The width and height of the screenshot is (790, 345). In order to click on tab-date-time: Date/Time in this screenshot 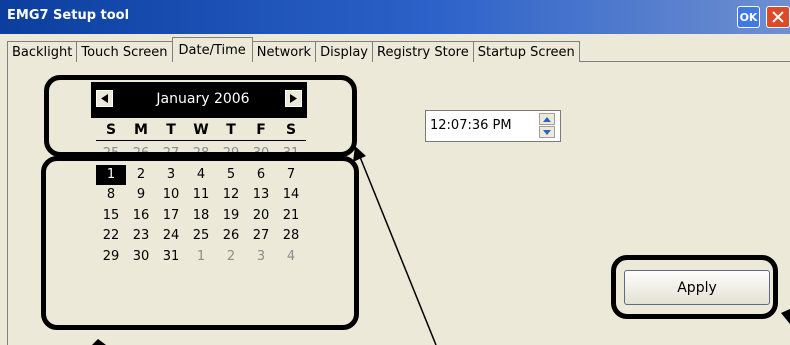, I will do `click(212, 49)`.